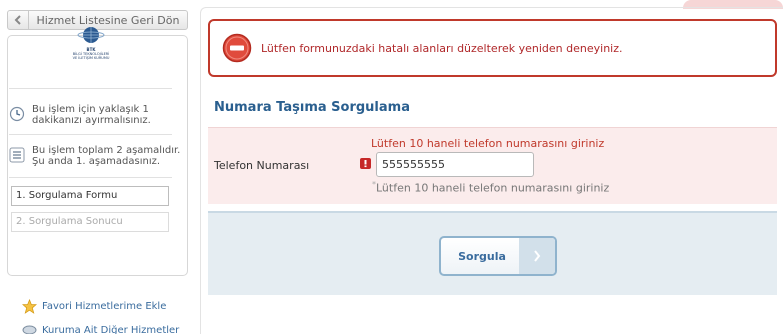 This screenshot has height=334, width=783. What do you see at coordinates (29, 306) in the screenshot?
I see `star-icon` at bounding box center [29, 306].